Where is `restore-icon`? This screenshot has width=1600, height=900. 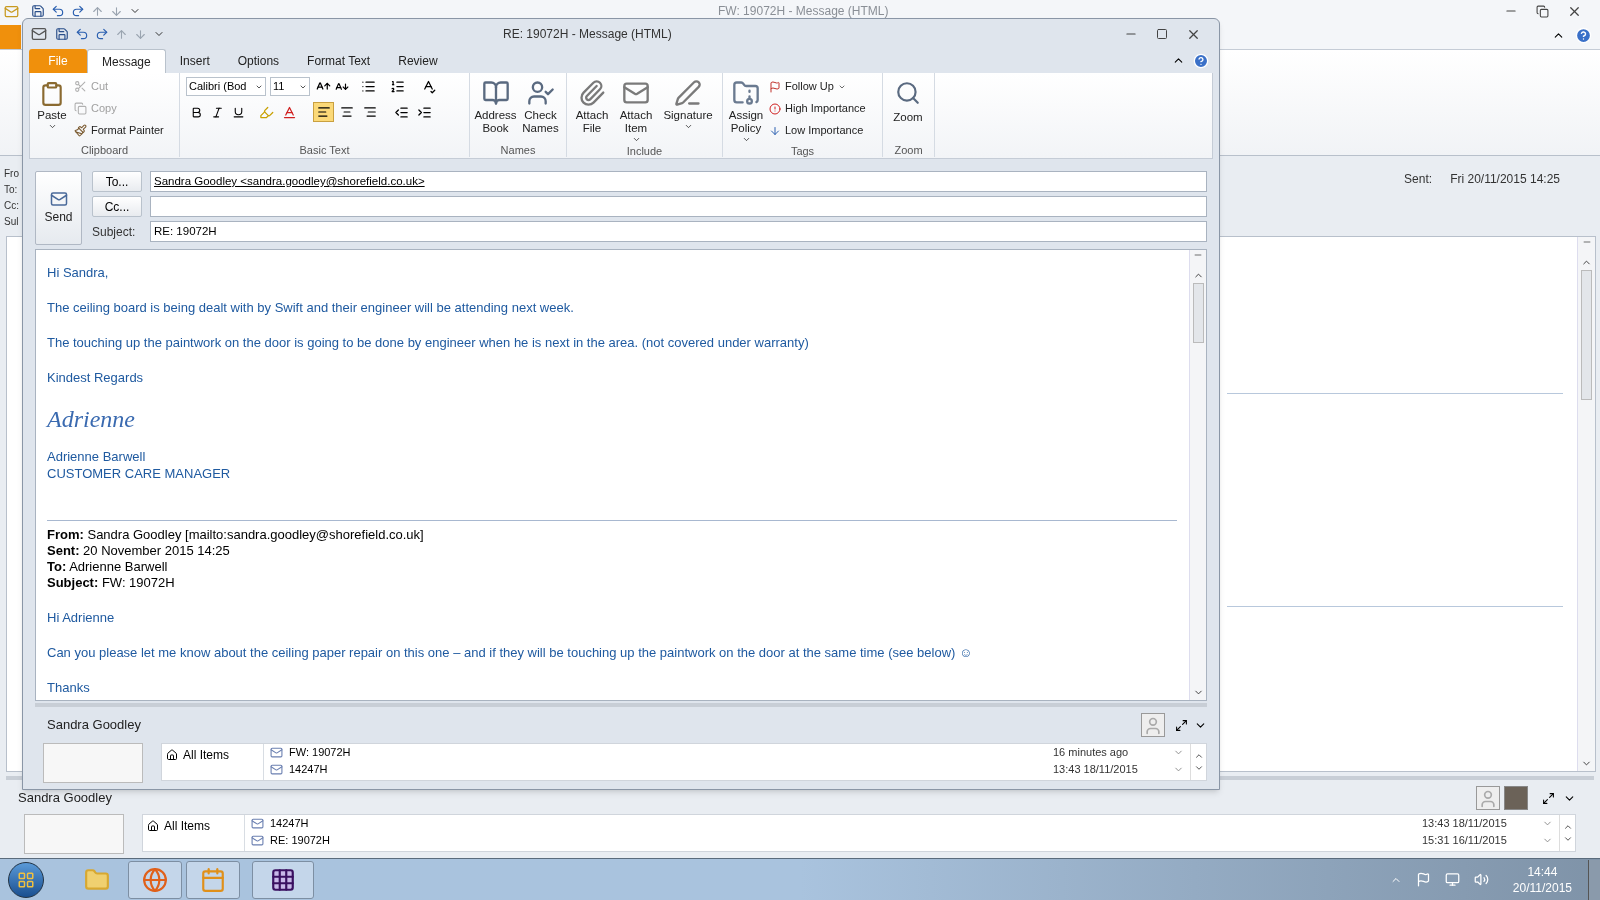 restore-icon is located at coordinates (1542, 11).